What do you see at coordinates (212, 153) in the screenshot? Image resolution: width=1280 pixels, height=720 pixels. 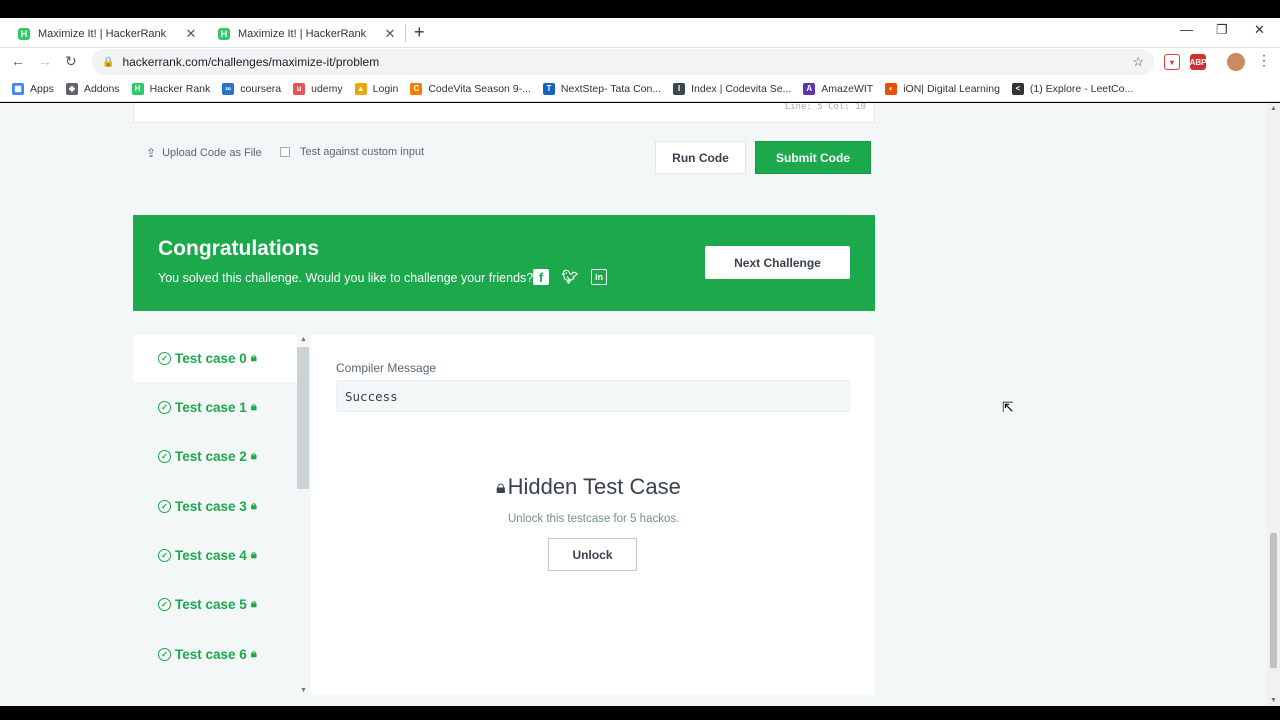 I see `upload-label: Upload Code as File` at bounding box center [212, 153].